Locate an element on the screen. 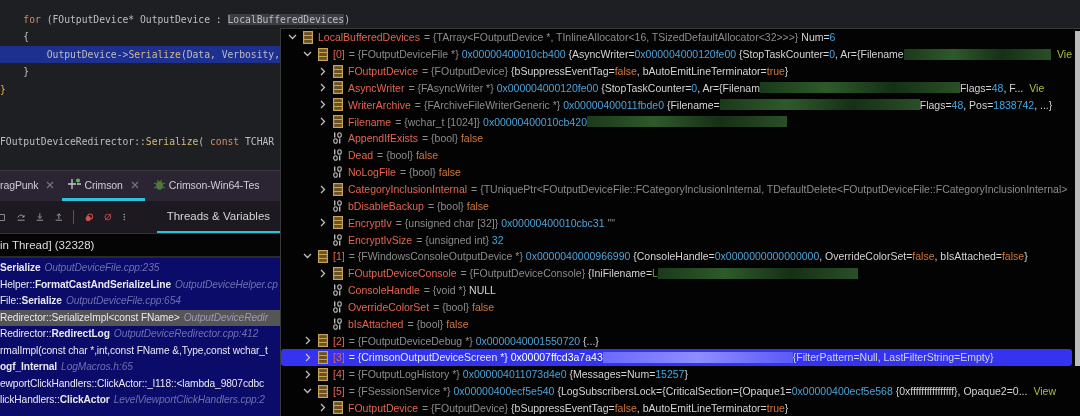 This screenshot has height=416, width=1080. more-icon is located at coordinates (124, 217).